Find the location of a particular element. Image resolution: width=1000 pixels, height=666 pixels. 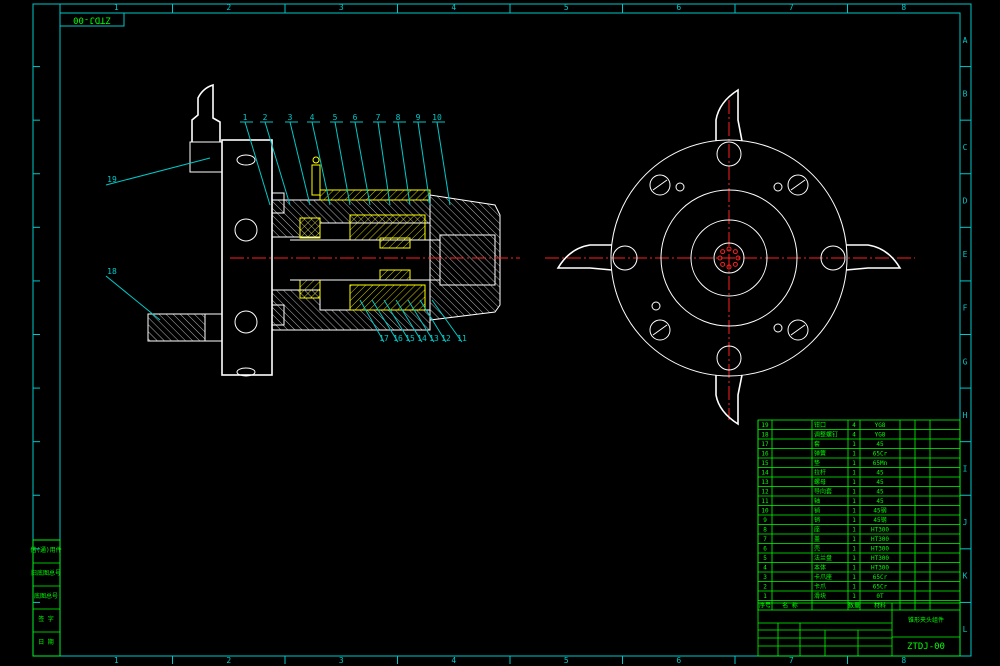

bom-no: 4 is located at coordinates (765, 568).